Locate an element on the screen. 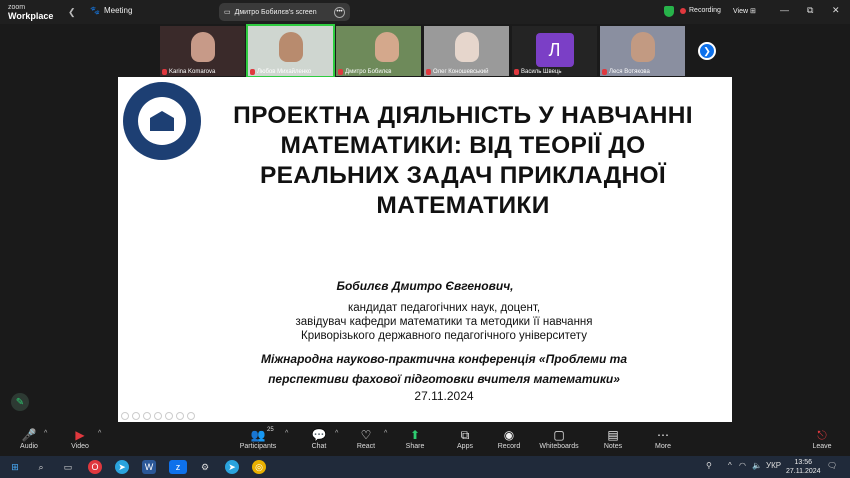  annotate-pencil-icon: ✎ is located at coordinates (20, 402).